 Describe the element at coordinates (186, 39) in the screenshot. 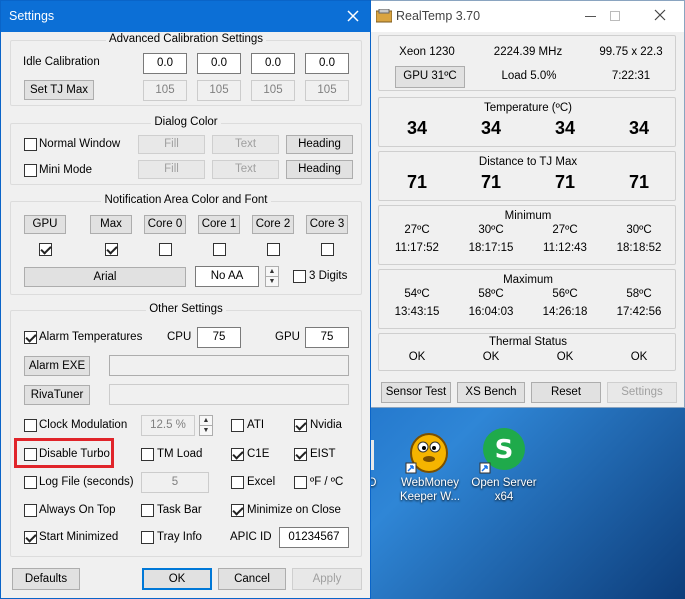

I see `calibration-title: Advanced Calibration Settings` at that location.